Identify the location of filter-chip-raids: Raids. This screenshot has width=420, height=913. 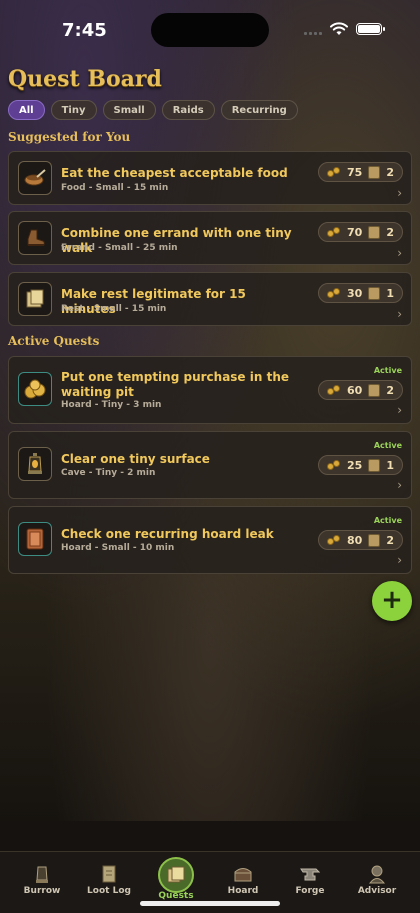
(188, 110).